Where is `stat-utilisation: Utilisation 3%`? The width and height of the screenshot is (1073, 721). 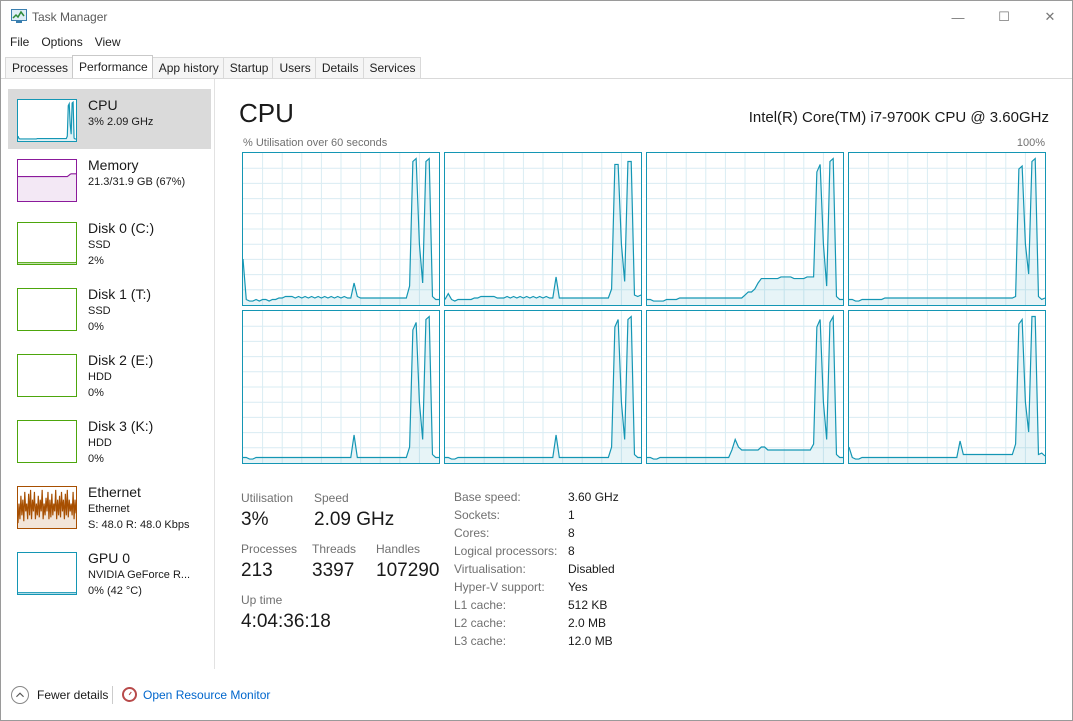
stat-utilisation: Utilisation 3% is located at coordinates (267, 511).